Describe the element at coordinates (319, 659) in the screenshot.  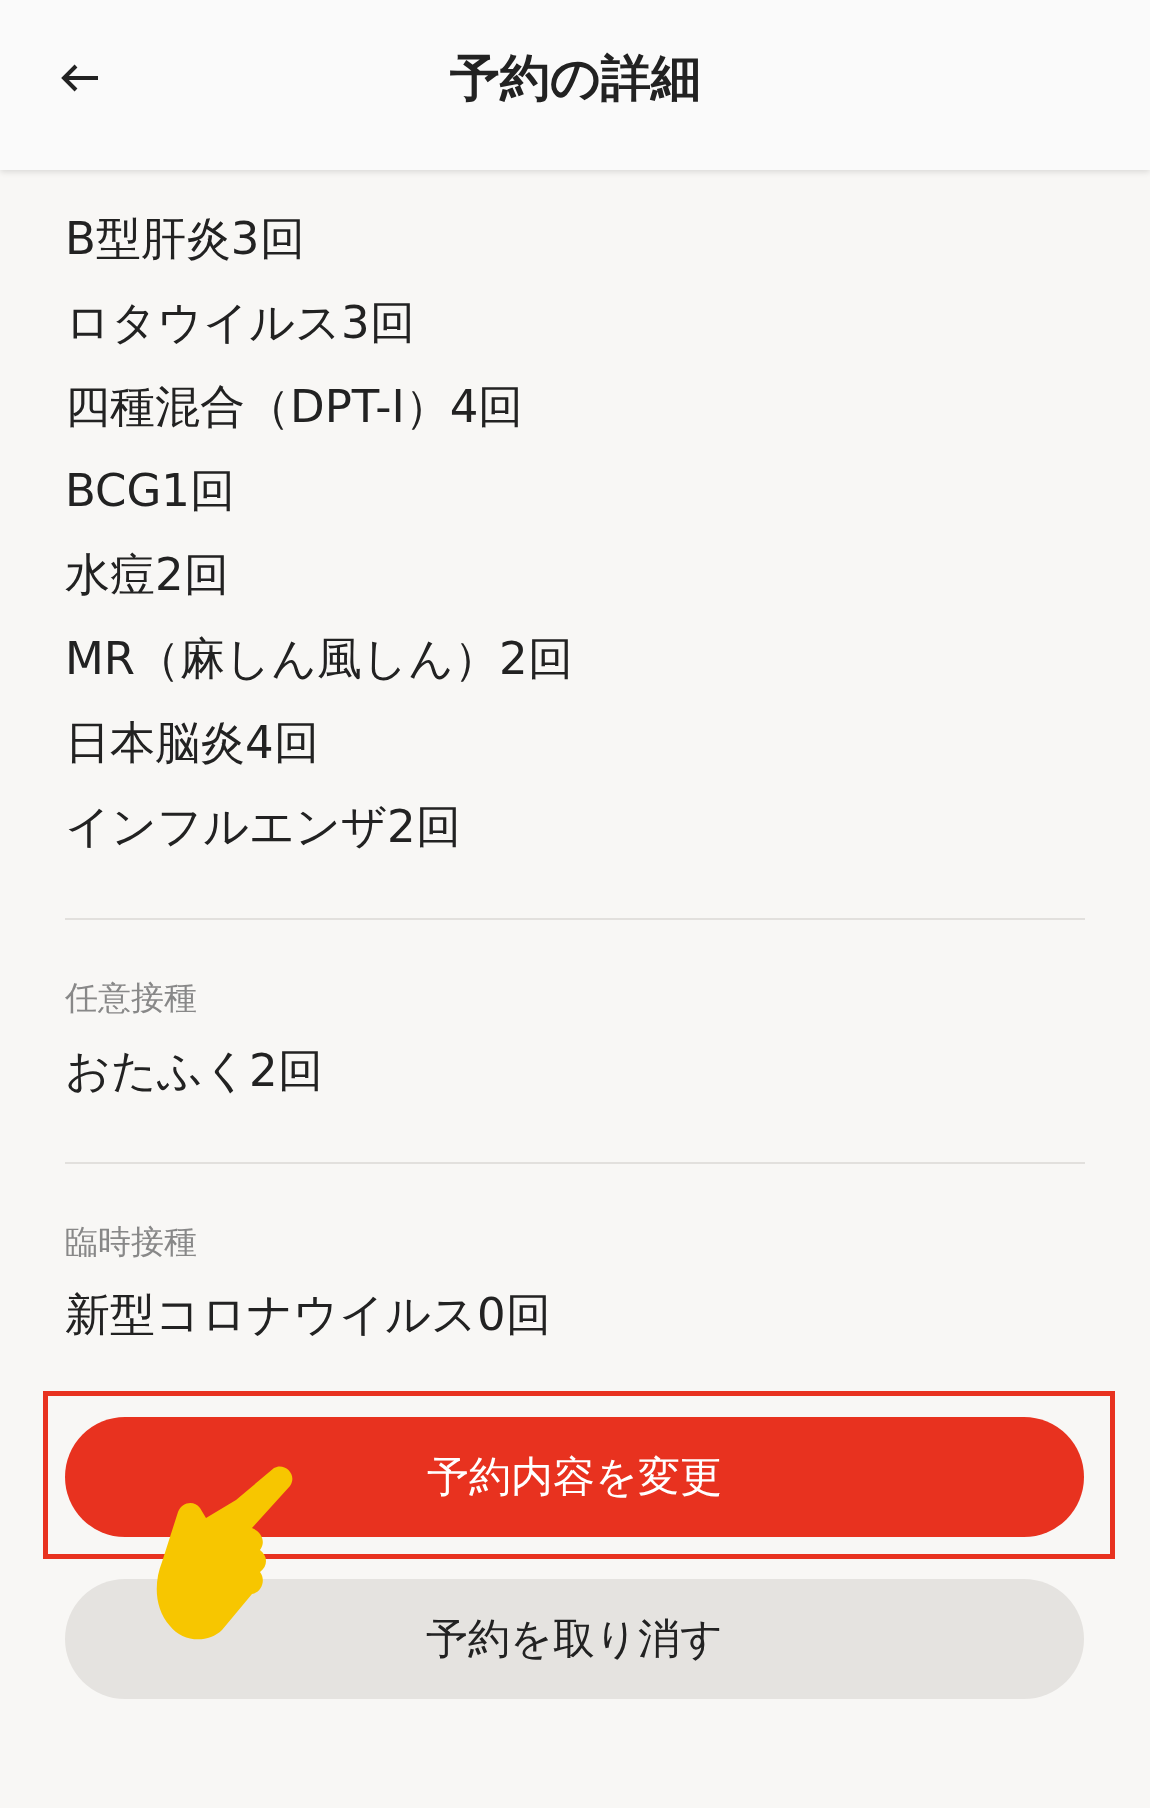
I see `vaccine-item: MR（麻しん風しん）2回` at that location.